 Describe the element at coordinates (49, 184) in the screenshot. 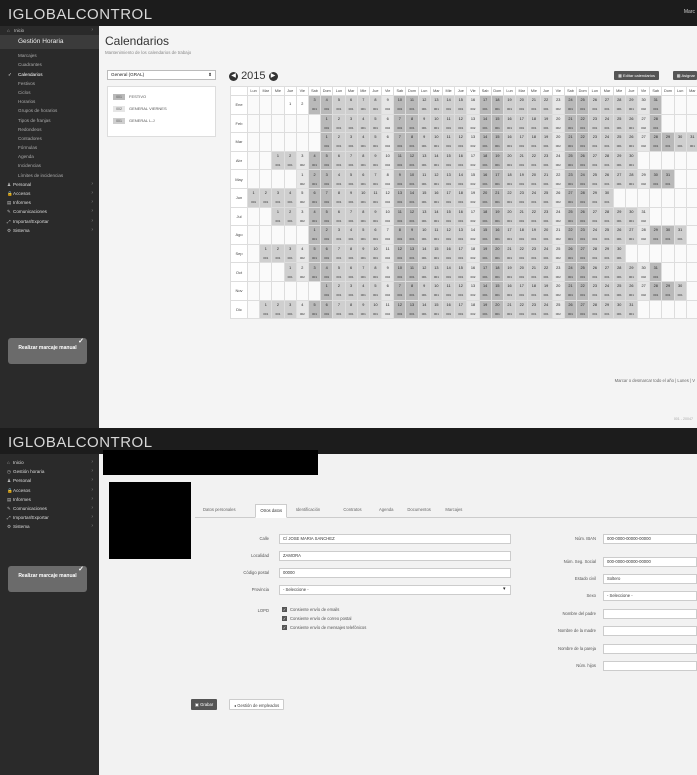

I see `sidebar-section-0: ♟ Personal ›` at that location.